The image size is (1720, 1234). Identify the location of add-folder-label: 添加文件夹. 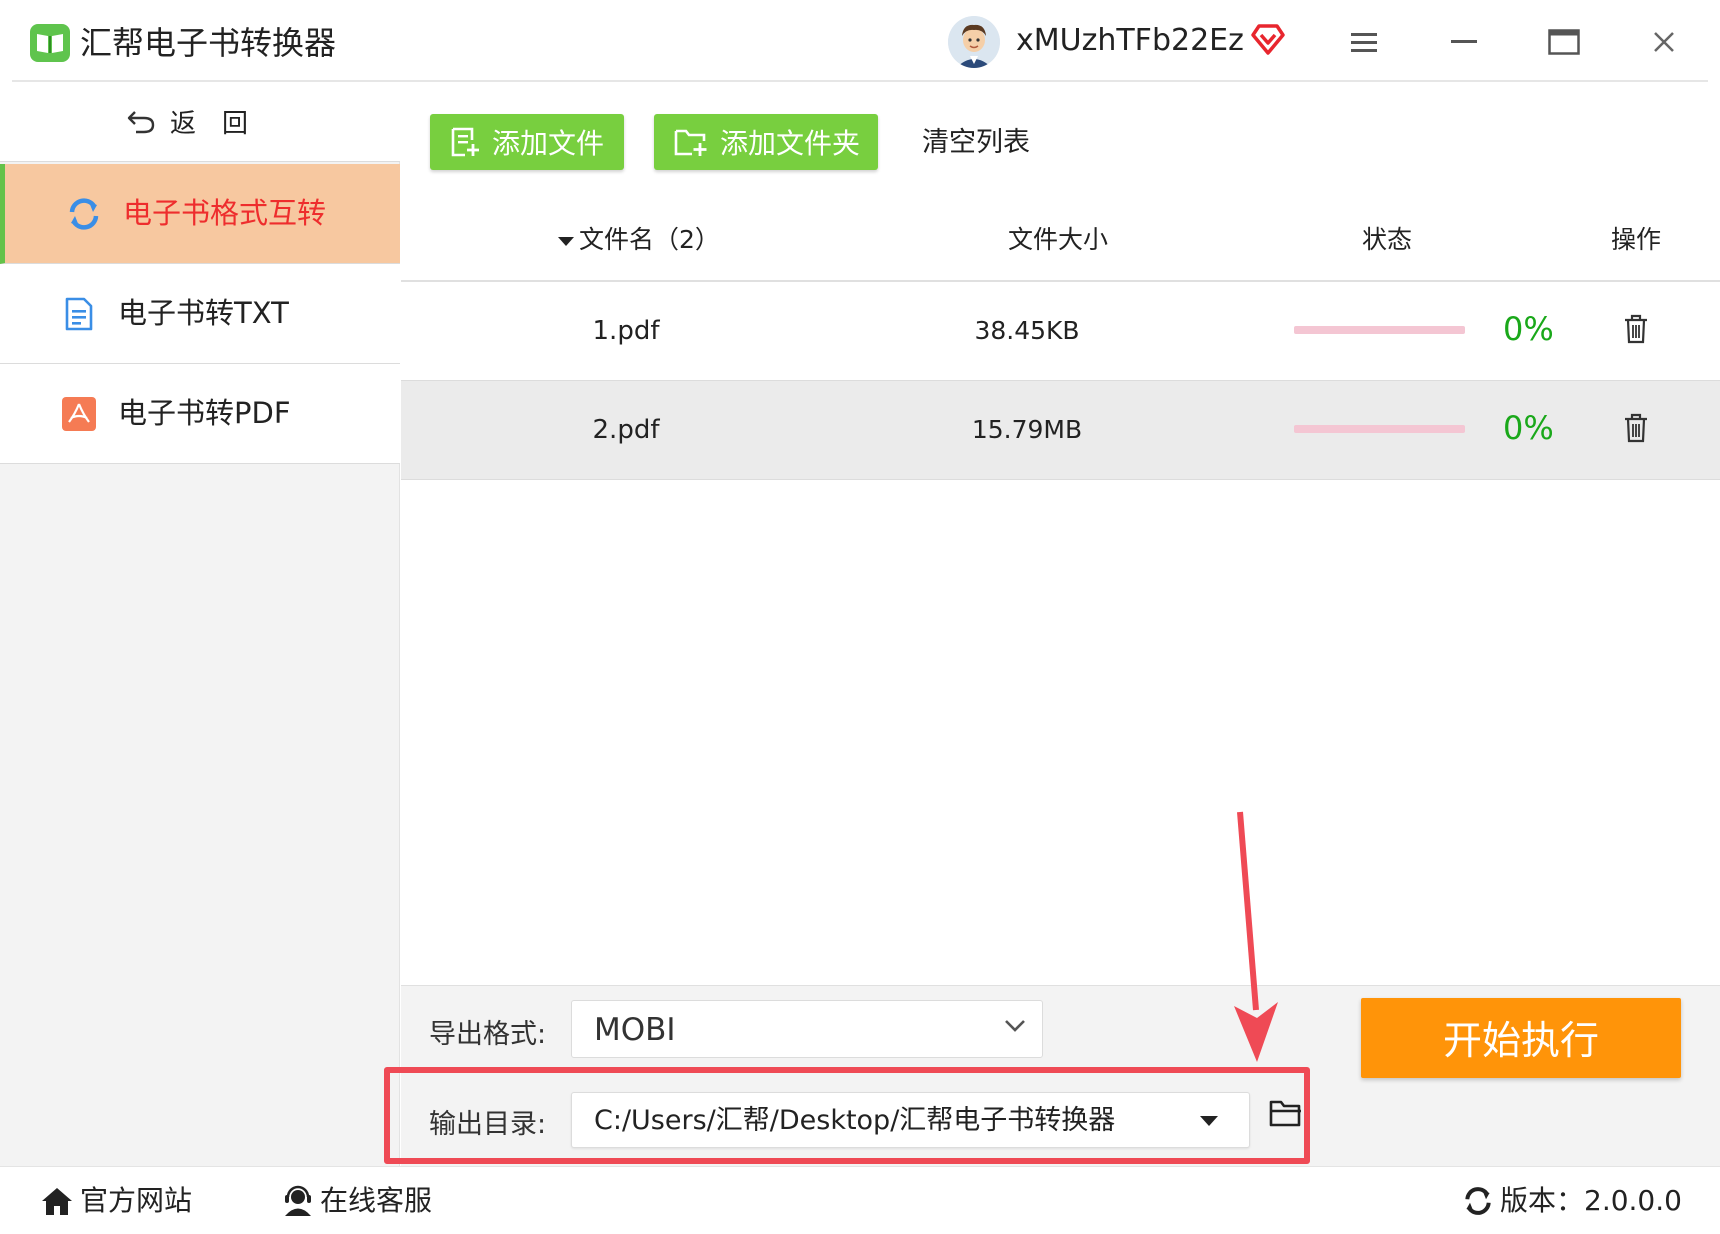
(790, 143).